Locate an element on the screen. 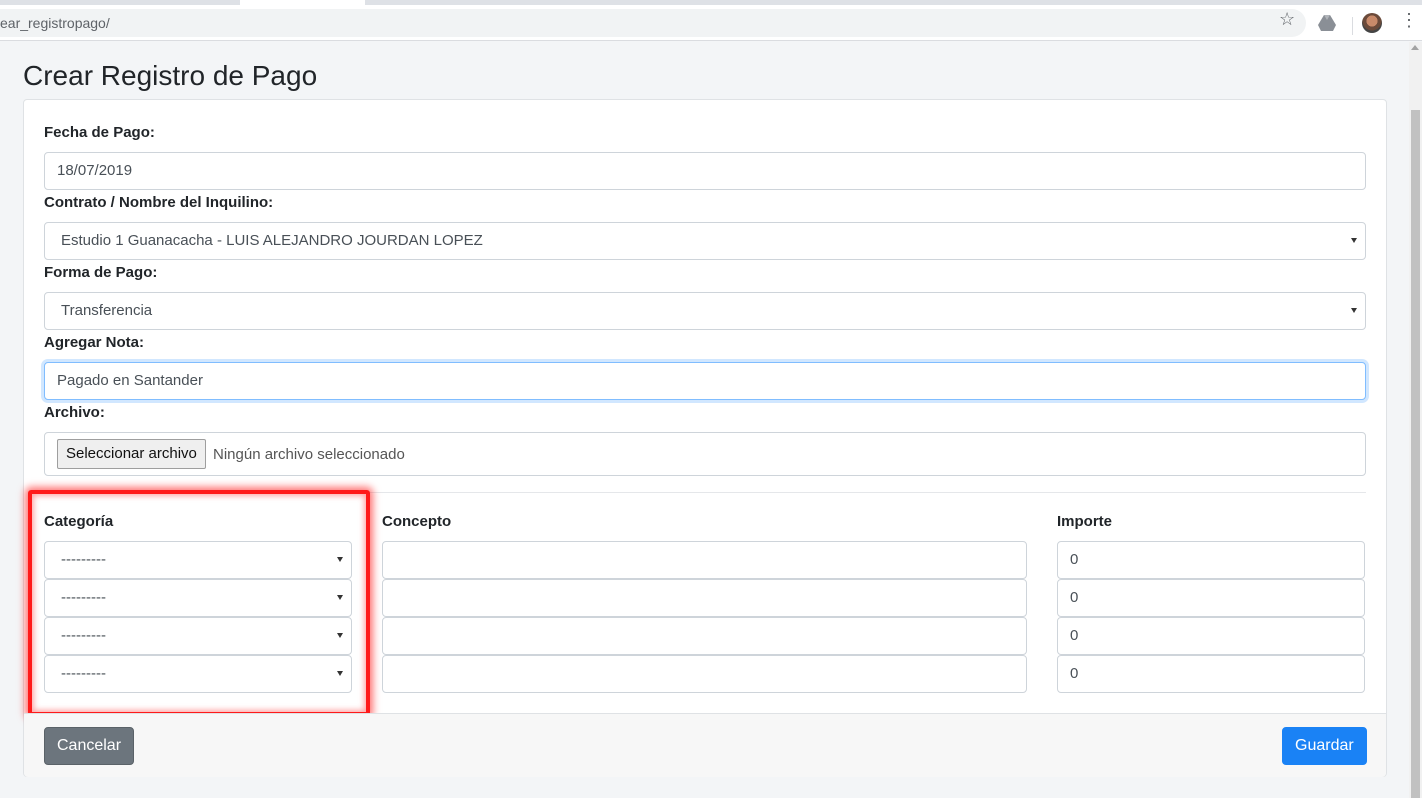  url-text: ear_registropago/ is located at coordinates (55, 23).